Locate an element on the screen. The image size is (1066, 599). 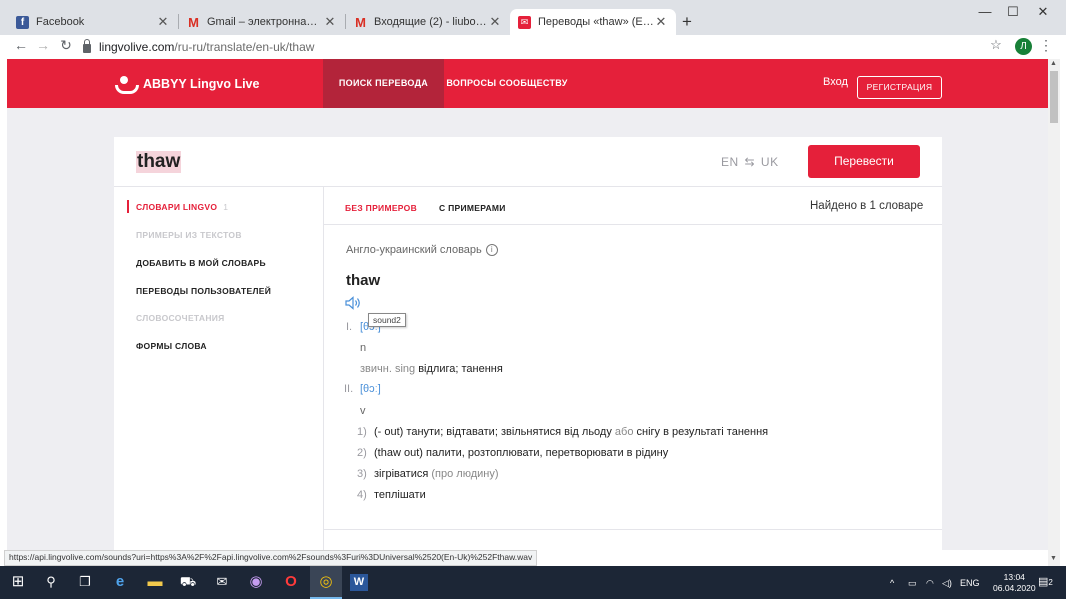
abbyy-icon: ✉ is located at coordinates (524, 22).